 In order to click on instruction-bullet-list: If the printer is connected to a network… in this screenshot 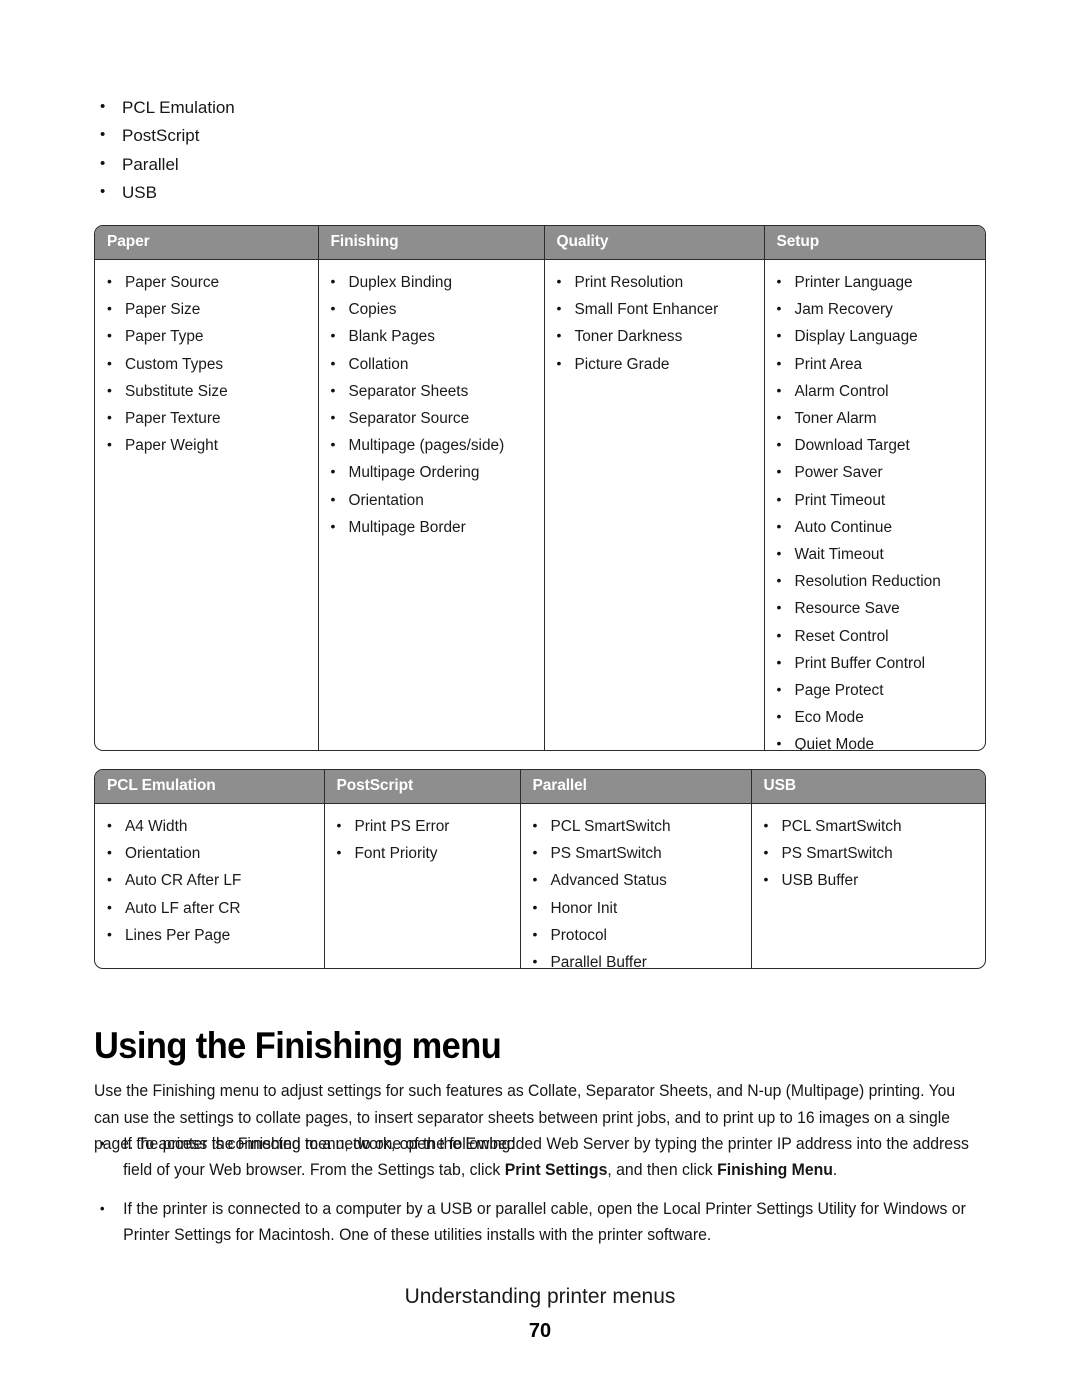, I will do `click(551, 1195)`.